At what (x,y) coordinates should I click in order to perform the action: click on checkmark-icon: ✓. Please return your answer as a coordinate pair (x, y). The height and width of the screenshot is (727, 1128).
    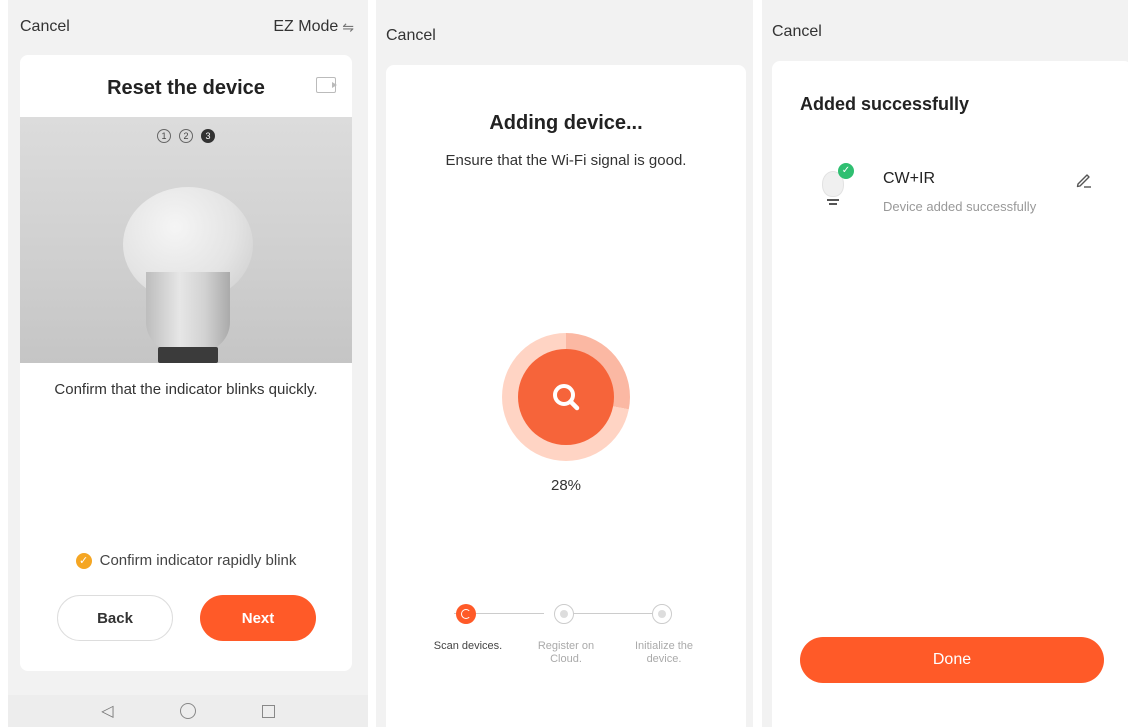
    Looking at the image, I should click on (83, 560).